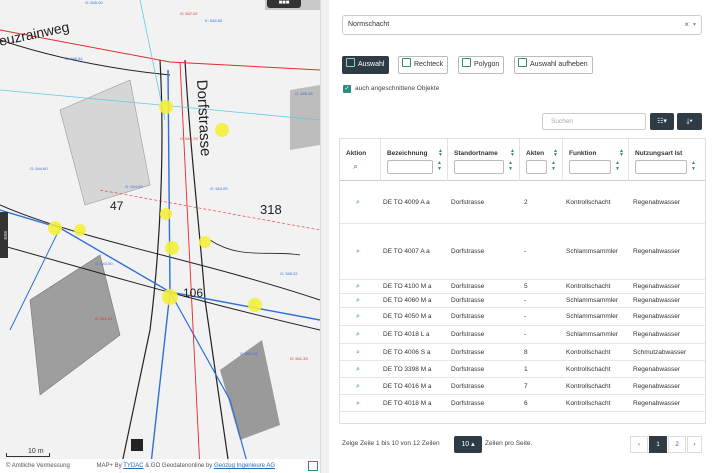 Image resolution: width=720 pixels, height=473 pixels. I want to click on pagination-page-1: 1, so click(658, 444).